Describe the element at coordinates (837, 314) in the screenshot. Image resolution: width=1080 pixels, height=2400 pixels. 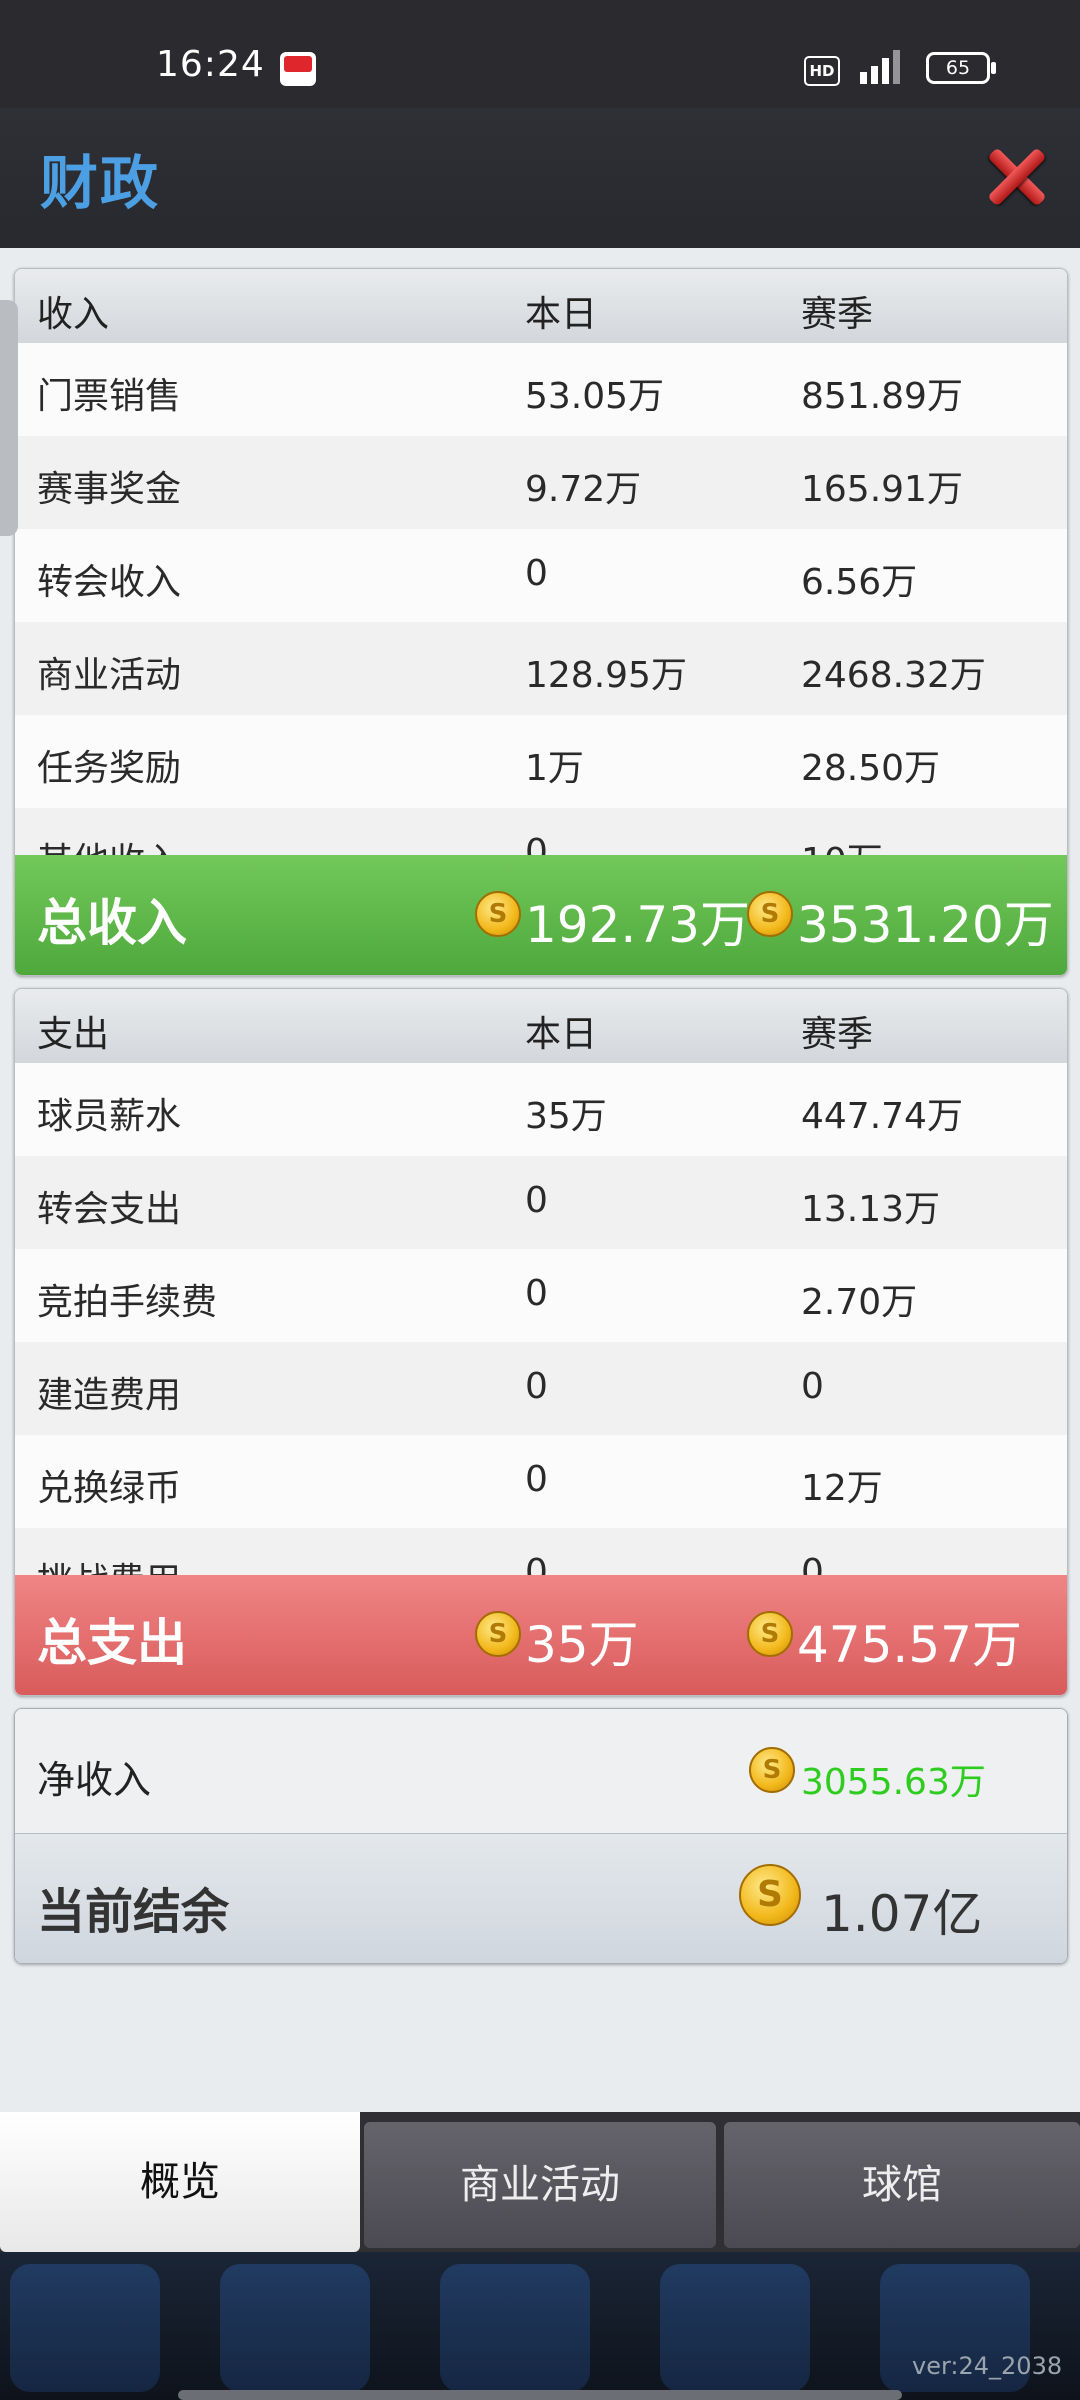
I see `income-column-season: 赛季` at that location.